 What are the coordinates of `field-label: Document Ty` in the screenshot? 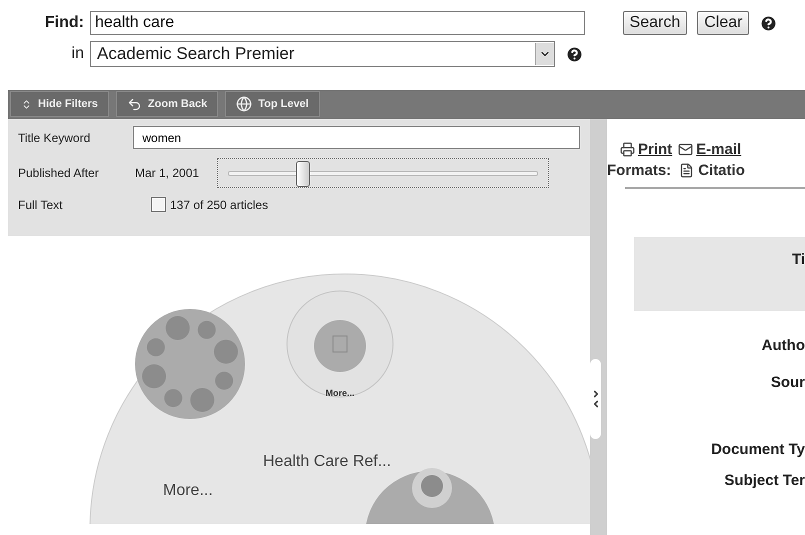 It's located at (757, 449).